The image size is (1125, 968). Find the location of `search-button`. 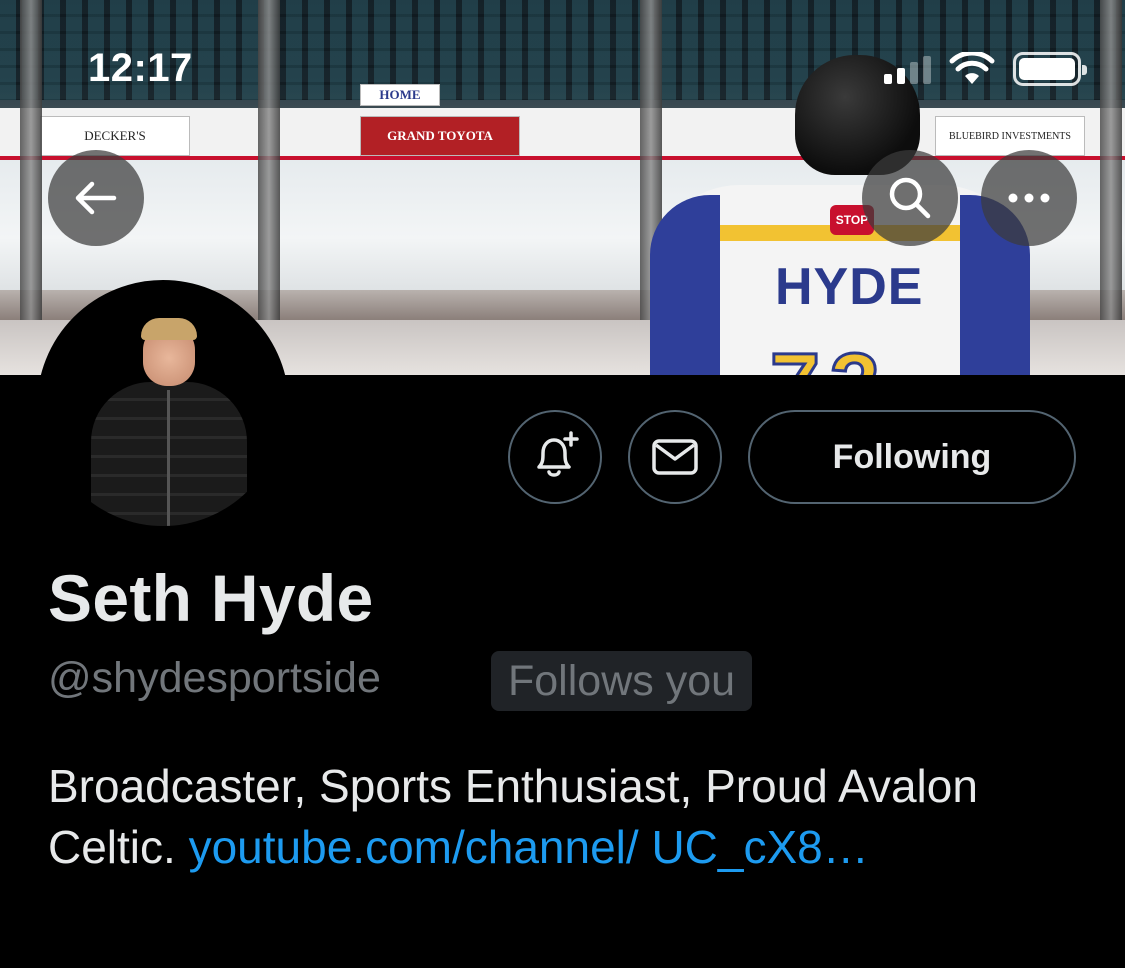

search-button is located at coordinates (910, 198).